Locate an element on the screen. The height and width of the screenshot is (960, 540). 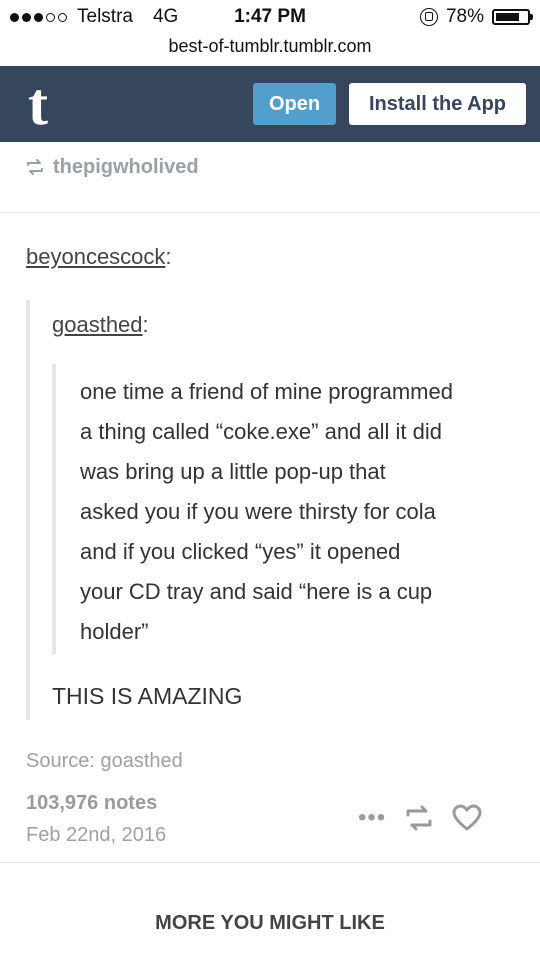
more-you-might-like-heading: MORE YOU MIGHT LIKE is located at coordinates (270, 923).